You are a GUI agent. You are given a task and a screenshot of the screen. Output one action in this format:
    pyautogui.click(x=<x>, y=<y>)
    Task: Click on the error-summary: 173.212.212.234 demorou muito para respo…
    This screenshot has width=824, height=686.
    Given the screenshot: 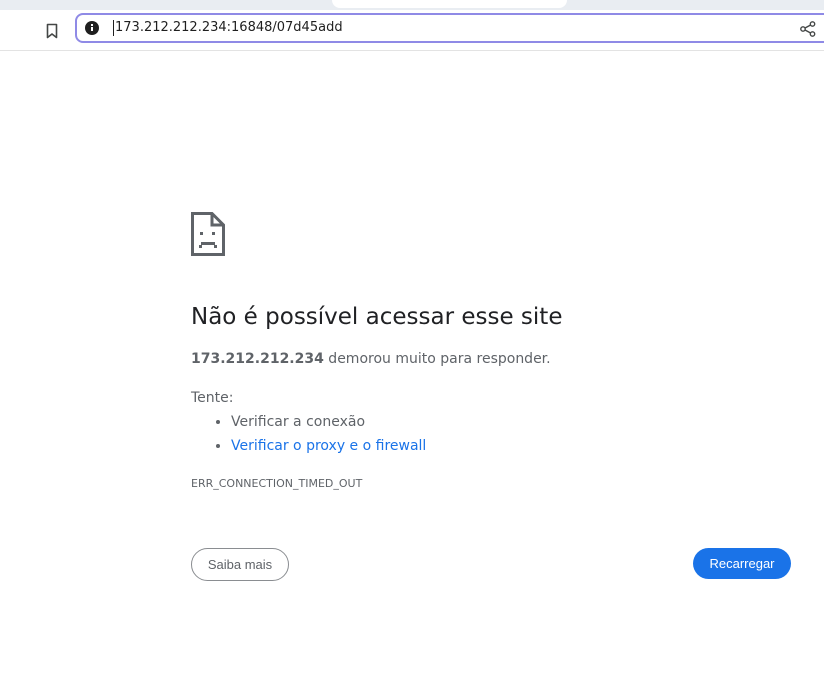 What is the action you would take?
    pyautogui.click(x=371, y=359)
    